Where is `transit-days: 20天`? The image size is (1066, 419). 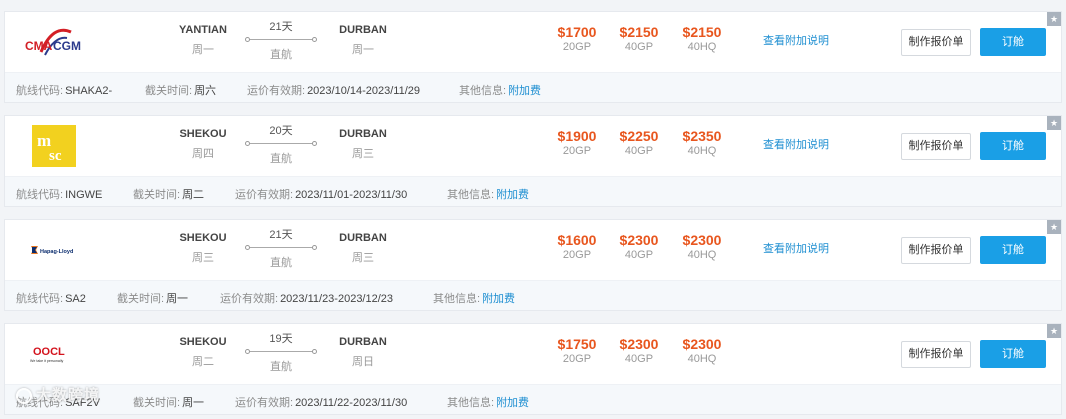 transit-days: 20天 is located at coordinates (281, 131).